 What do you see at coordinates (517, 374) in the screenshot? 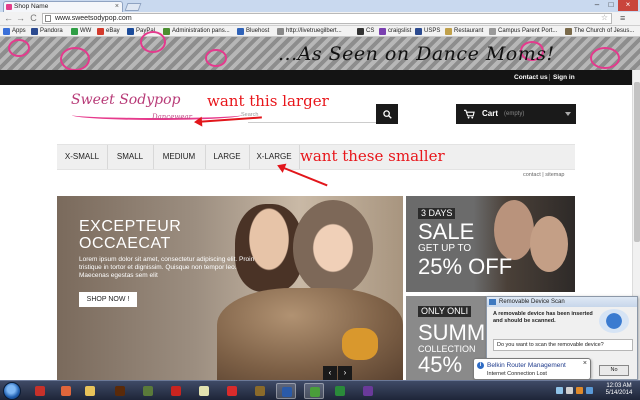
I see `balloon-body: Internet Connection Lost` at bounding box center [517, 374].